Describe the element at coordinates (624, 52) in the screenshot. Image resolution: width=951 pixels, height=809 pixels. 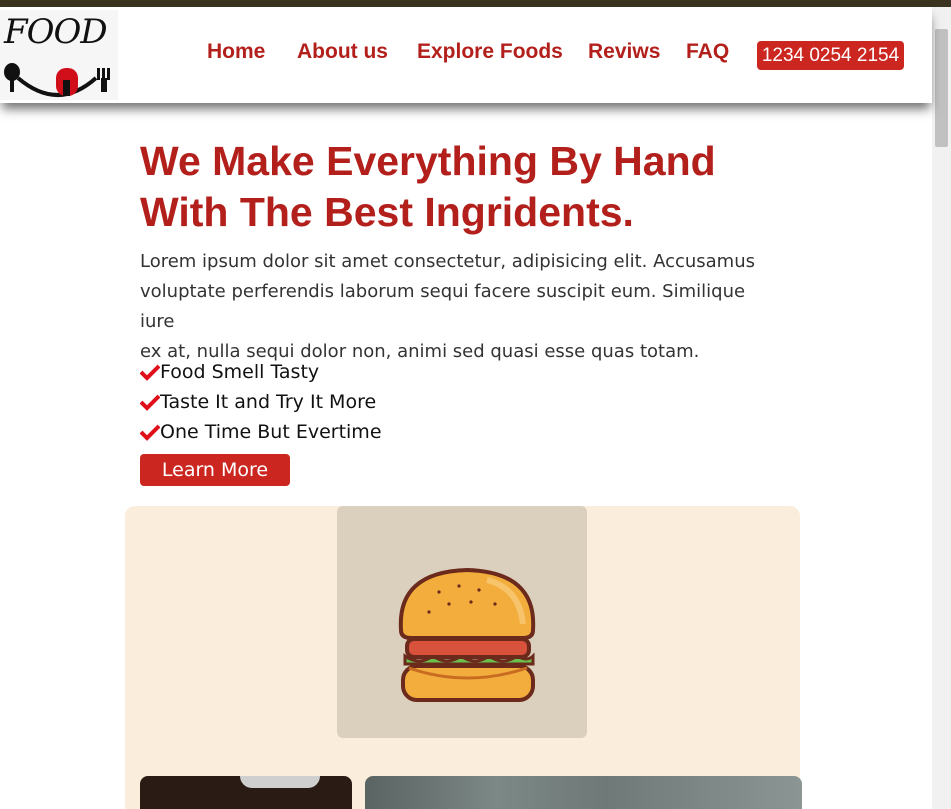
I see `nav-reviews: Reviws` at that location.